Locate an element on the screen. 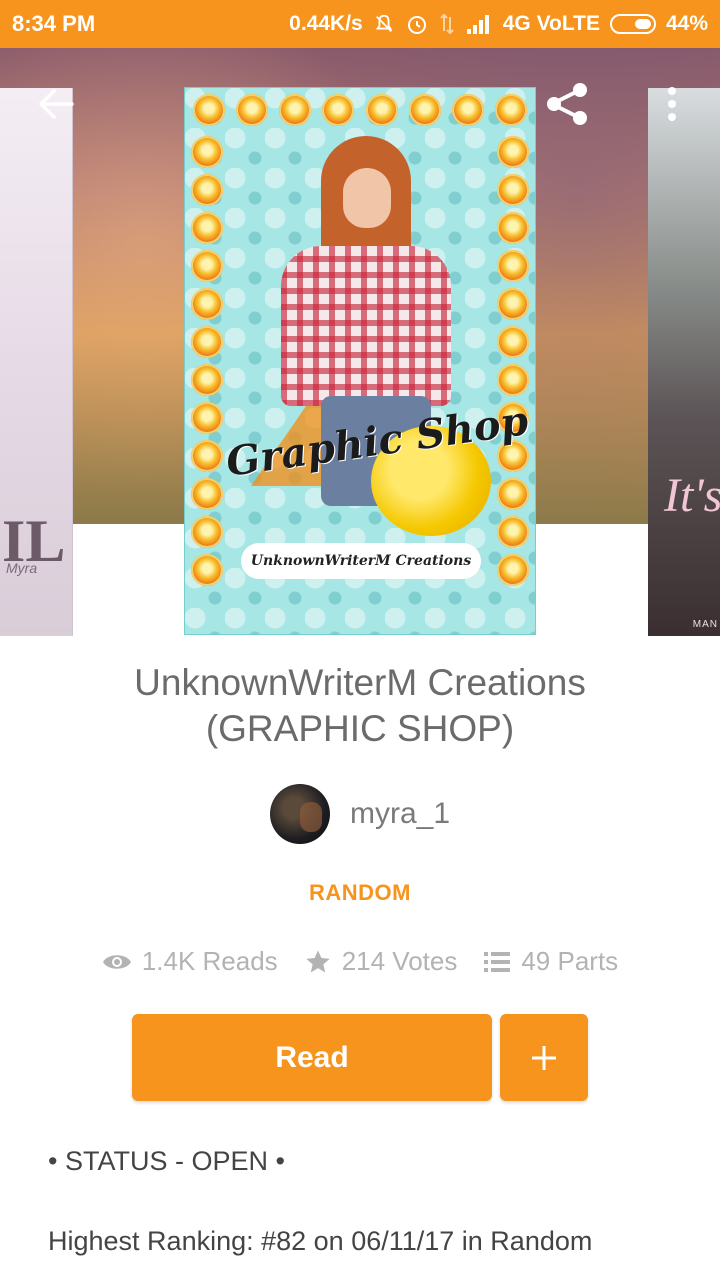  story-stats: 1.4K Reads 214 Votes 49 Parts is located at coordinates (360, 961).